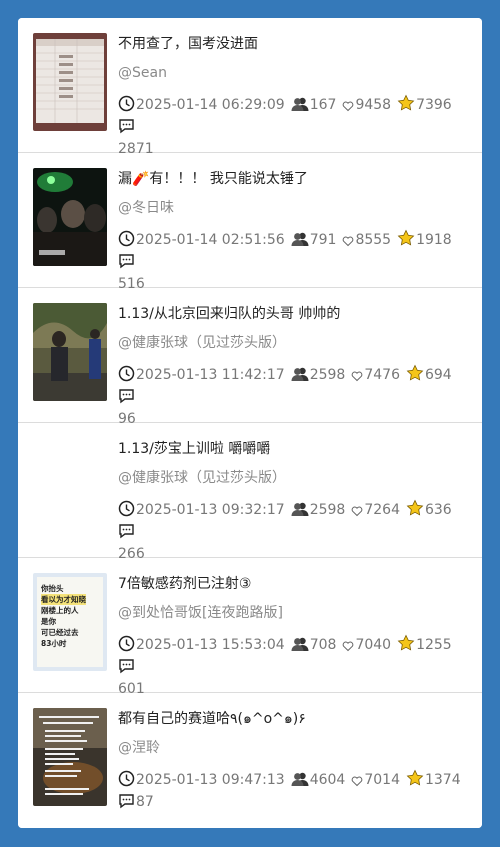 This screenshot has width=500, height=847. Describe the element at coordinates (54, 643) in the screenshot. I see `note-line: 83小时` at that location.